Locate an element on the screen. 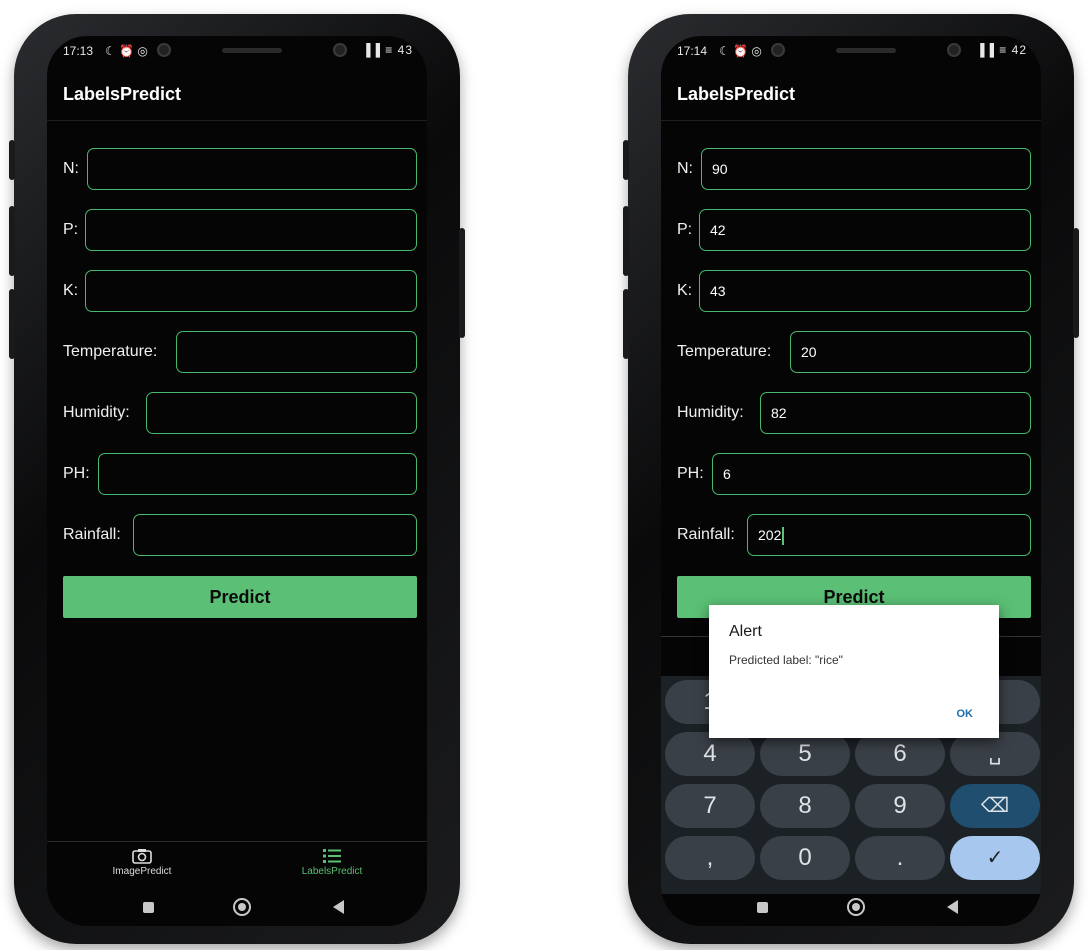 The width and height of the screenshot is (1089, 950). bottom-tab-bar: ImagePredict LabelsPredict is located at coordinates (237, 867).